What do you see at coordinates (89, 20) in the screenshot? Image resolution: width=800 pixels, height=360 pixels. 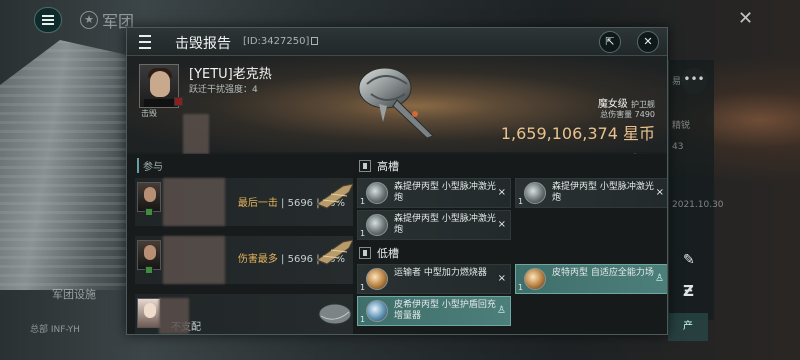 I see `corp-star-icon: ★` at bounding box center [89, 20].